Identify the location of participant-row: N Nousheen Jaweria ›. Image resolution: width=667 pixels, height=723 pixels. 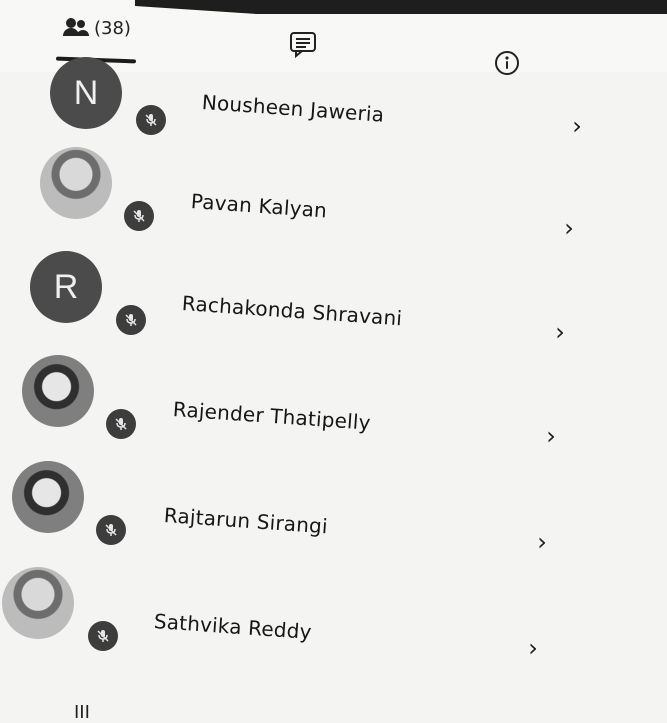
(320, 107).